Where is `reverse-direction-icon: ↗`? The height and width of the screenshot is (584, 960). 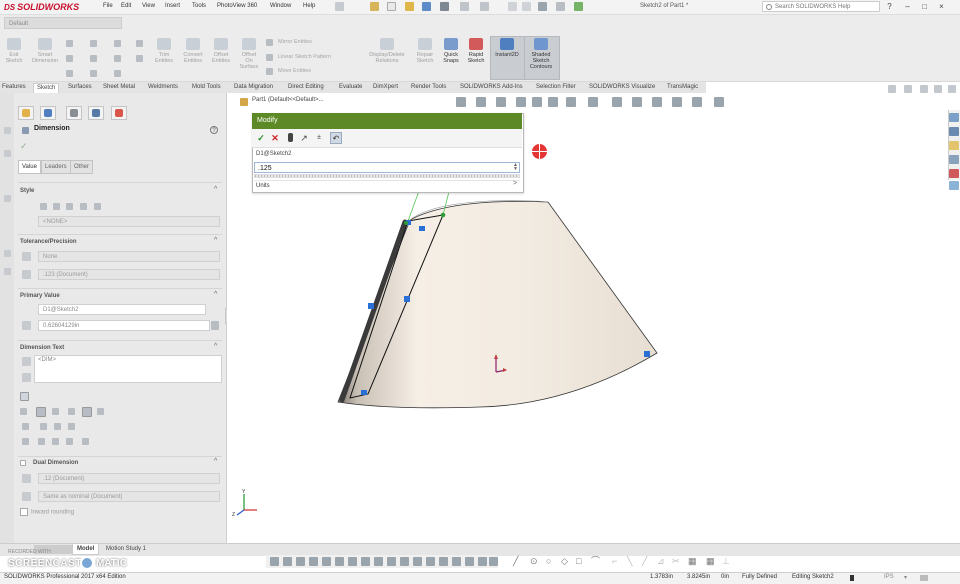
reverse-direction-icon: ↗ is located at coordinates (304, 138).